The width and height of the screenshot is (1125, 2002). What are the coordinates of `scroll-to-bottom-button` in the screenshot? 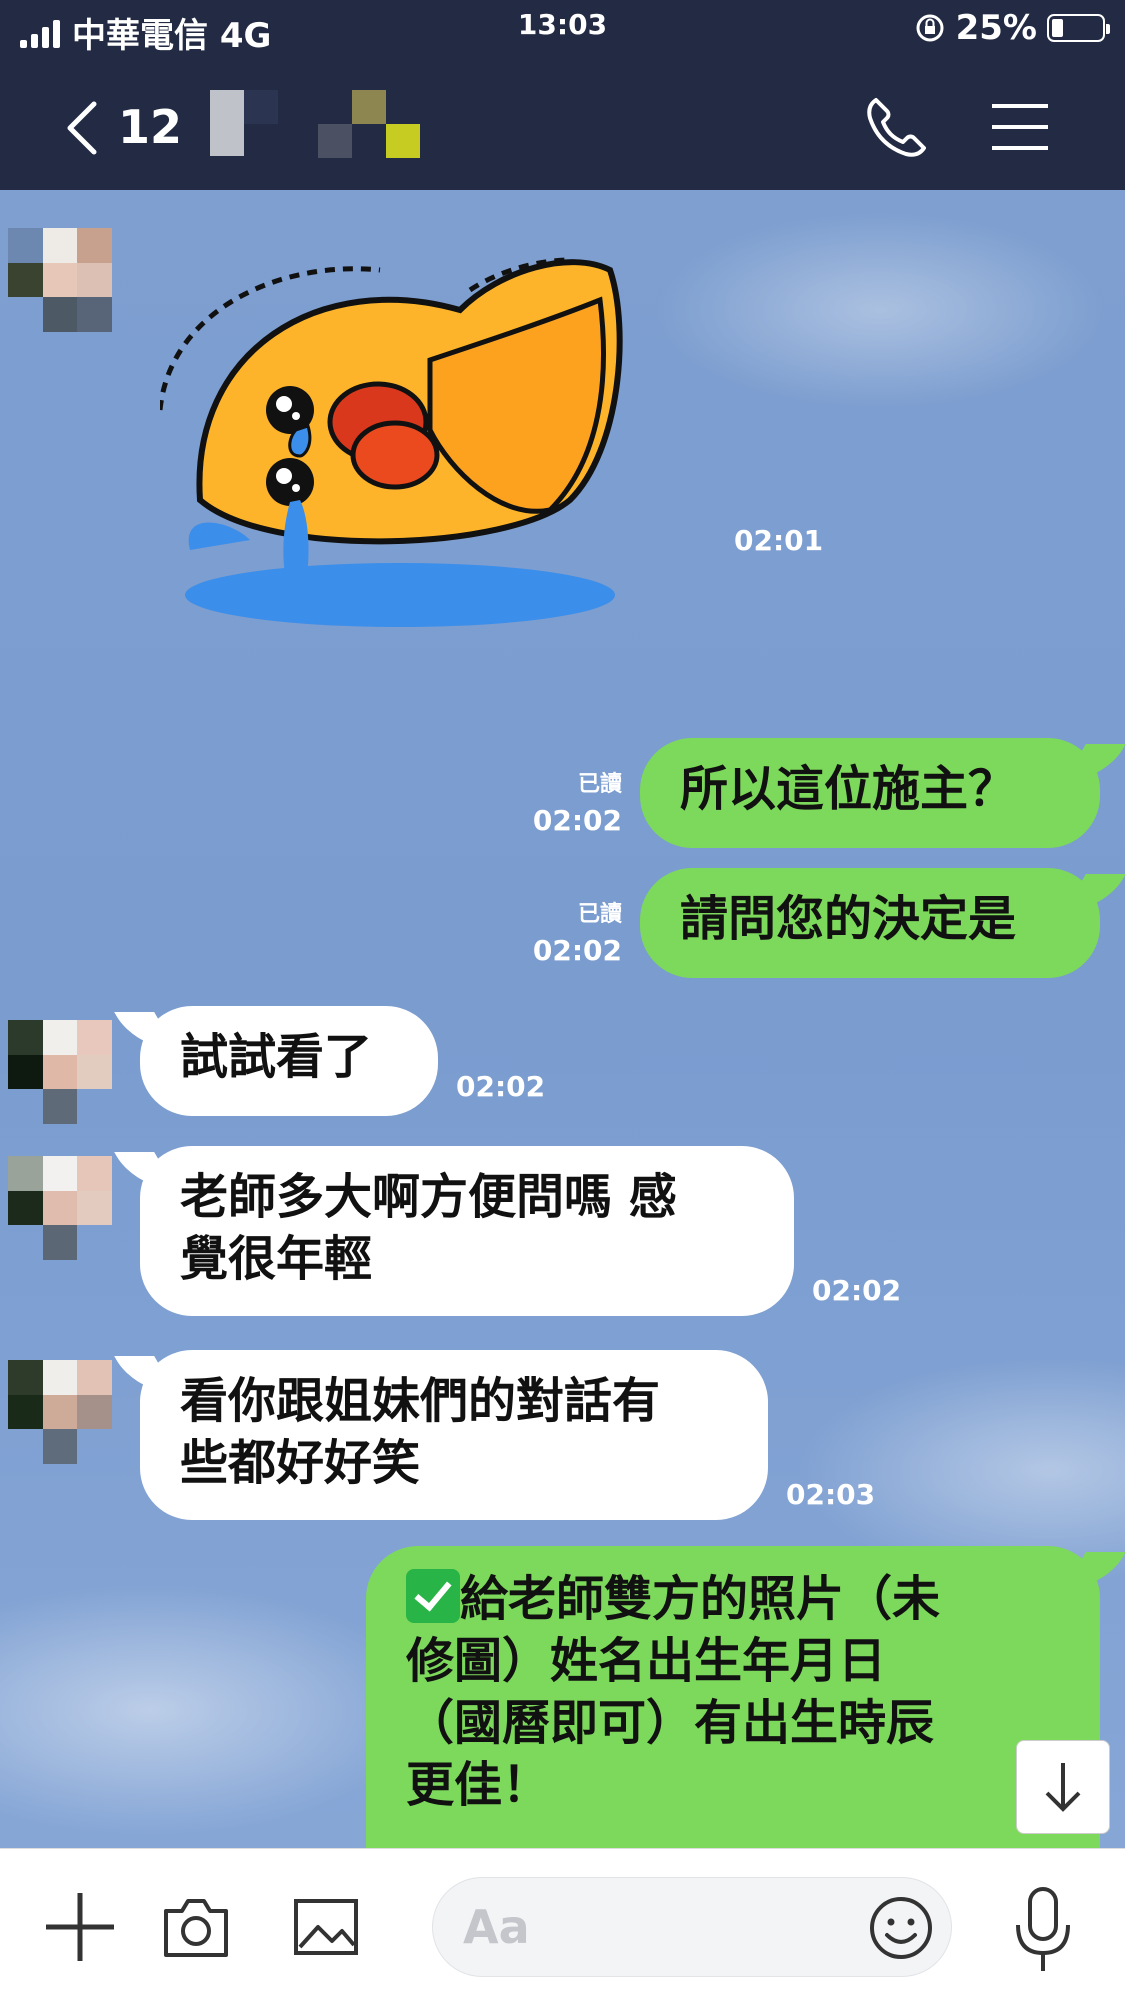 It's located at (1063, 1787).